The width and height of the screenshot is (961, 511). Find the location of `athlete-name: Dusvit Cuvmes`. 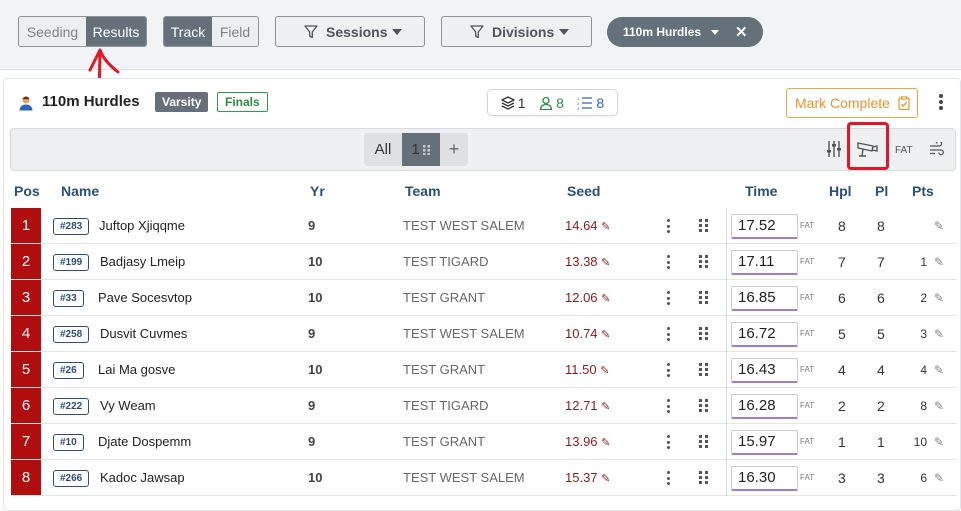

athlete-name: Dusvit Cuvmes is located at coordinates (143, 333).